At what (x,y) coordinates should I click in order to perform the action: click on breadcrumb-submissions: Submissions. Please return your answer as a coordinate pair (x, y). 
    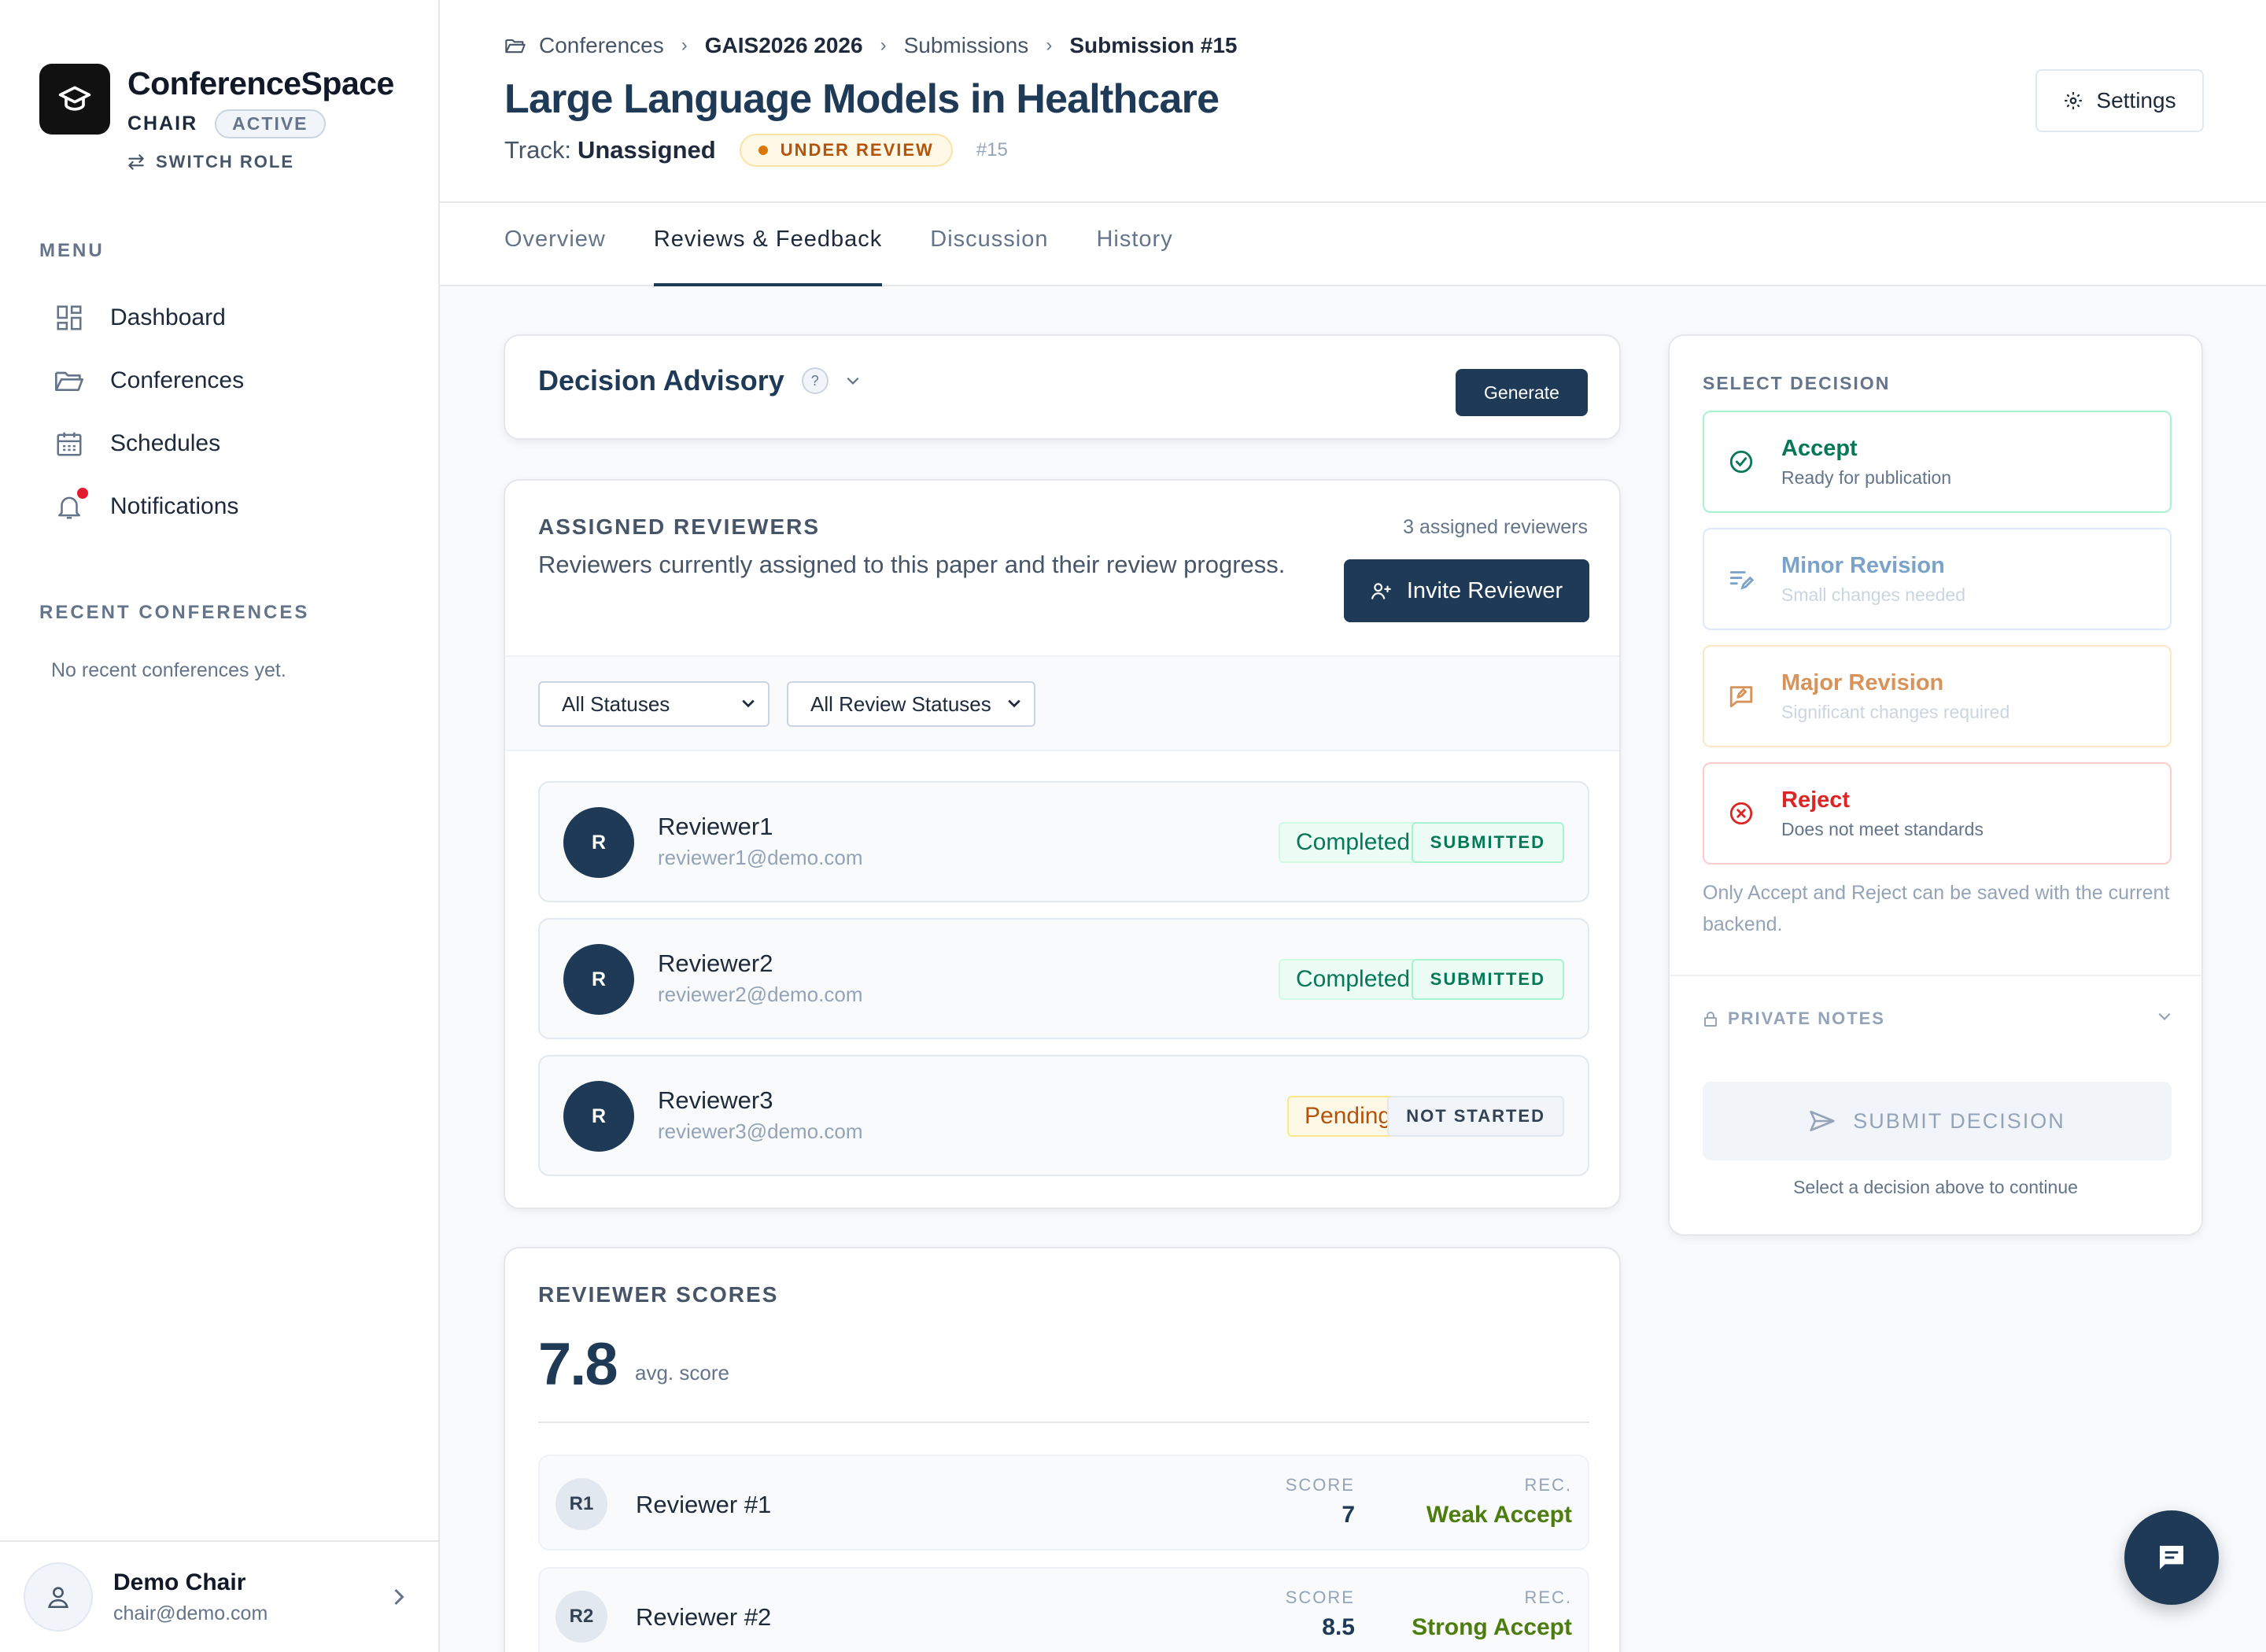
    Looking at the image, I should click on (966, 45).